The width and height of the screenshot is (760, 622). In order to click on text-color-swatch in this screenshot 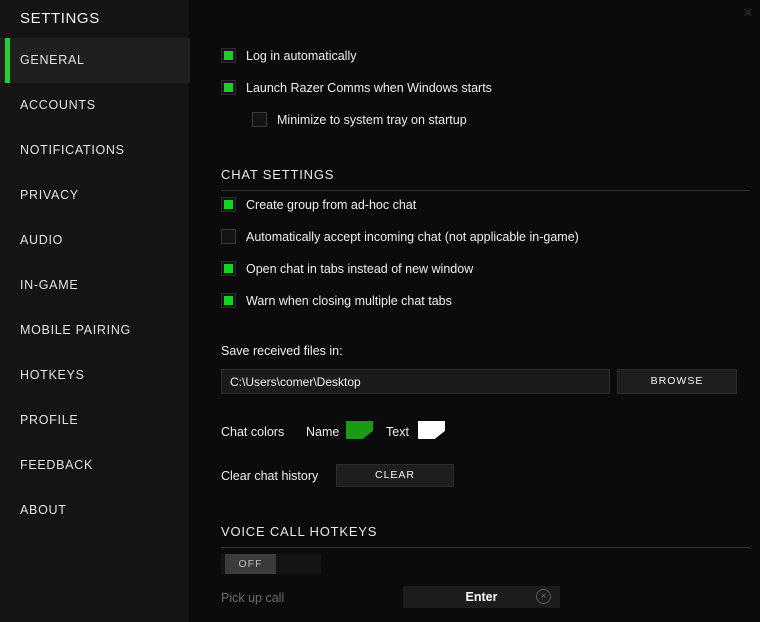, I will do `click(431, 430)`.